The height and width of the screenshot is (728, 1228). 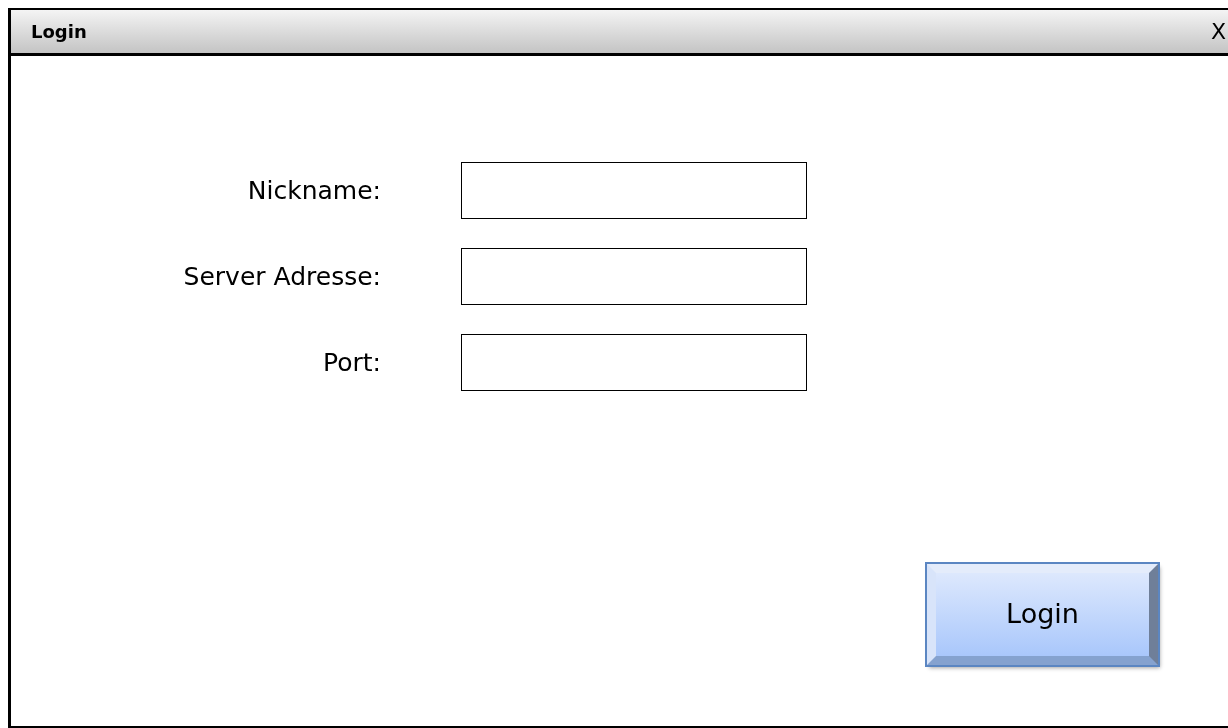 What do you see at coordinates (59, 32) in the screenshot?
I see `window-title: Login` at bounding box center [59, 32].